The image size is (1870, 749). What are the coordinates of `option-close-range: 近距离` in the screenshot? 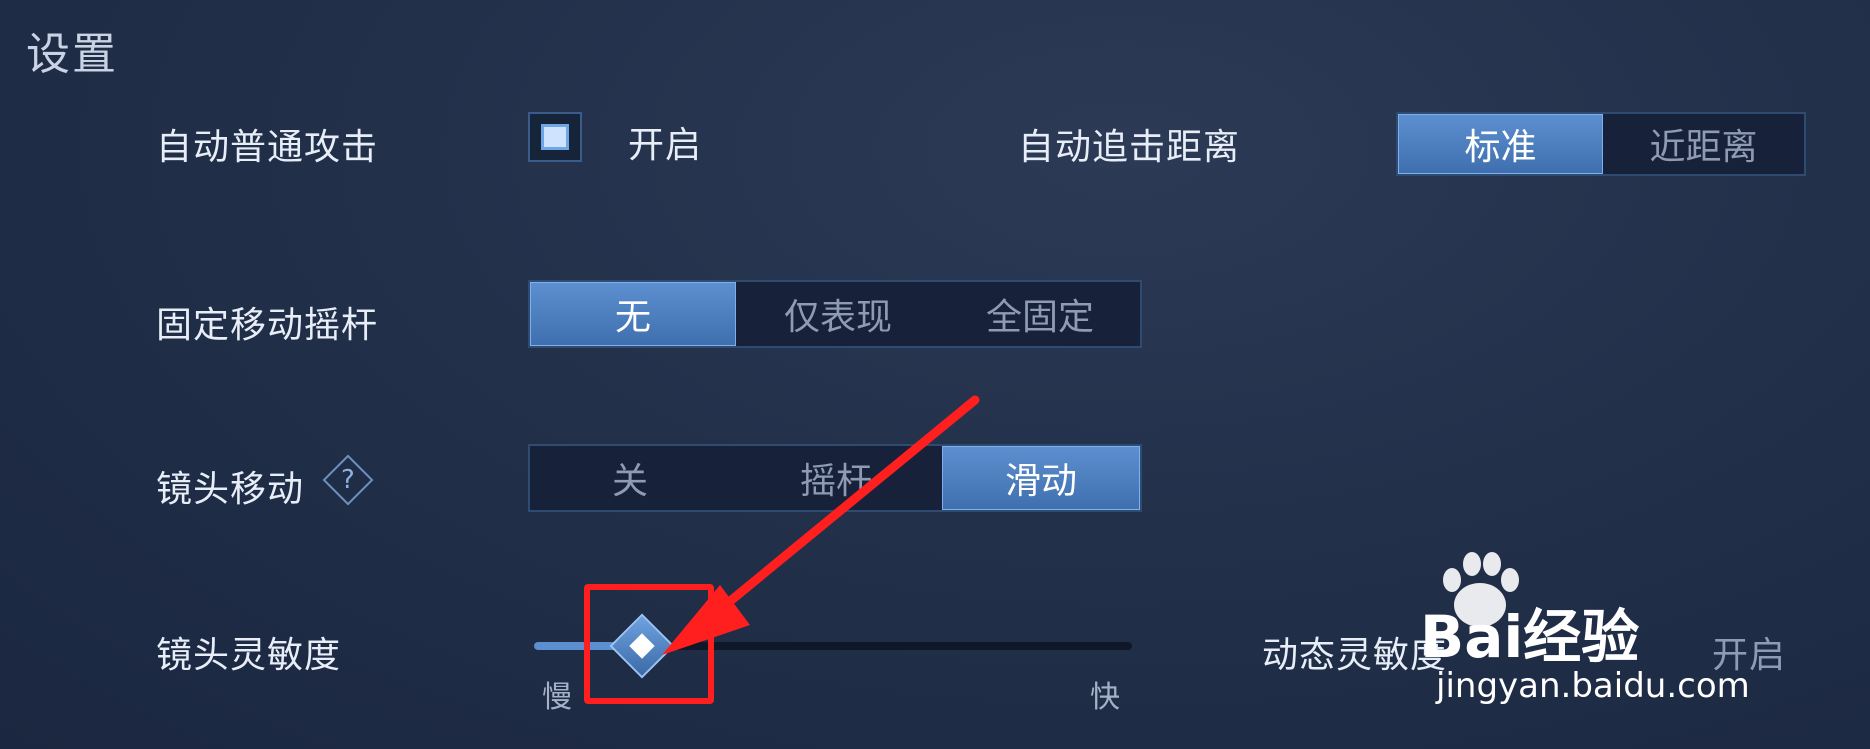 It's located at (1703, 144).